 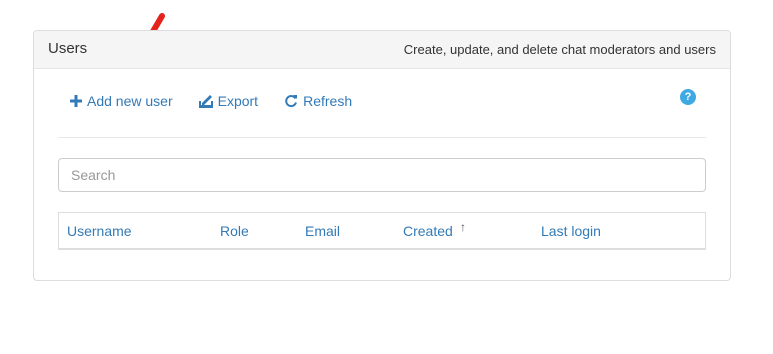 What do you see at coordinates (291, 101) in the screenshot?
I see `refresh-icon` at bounding box center [291, 101].